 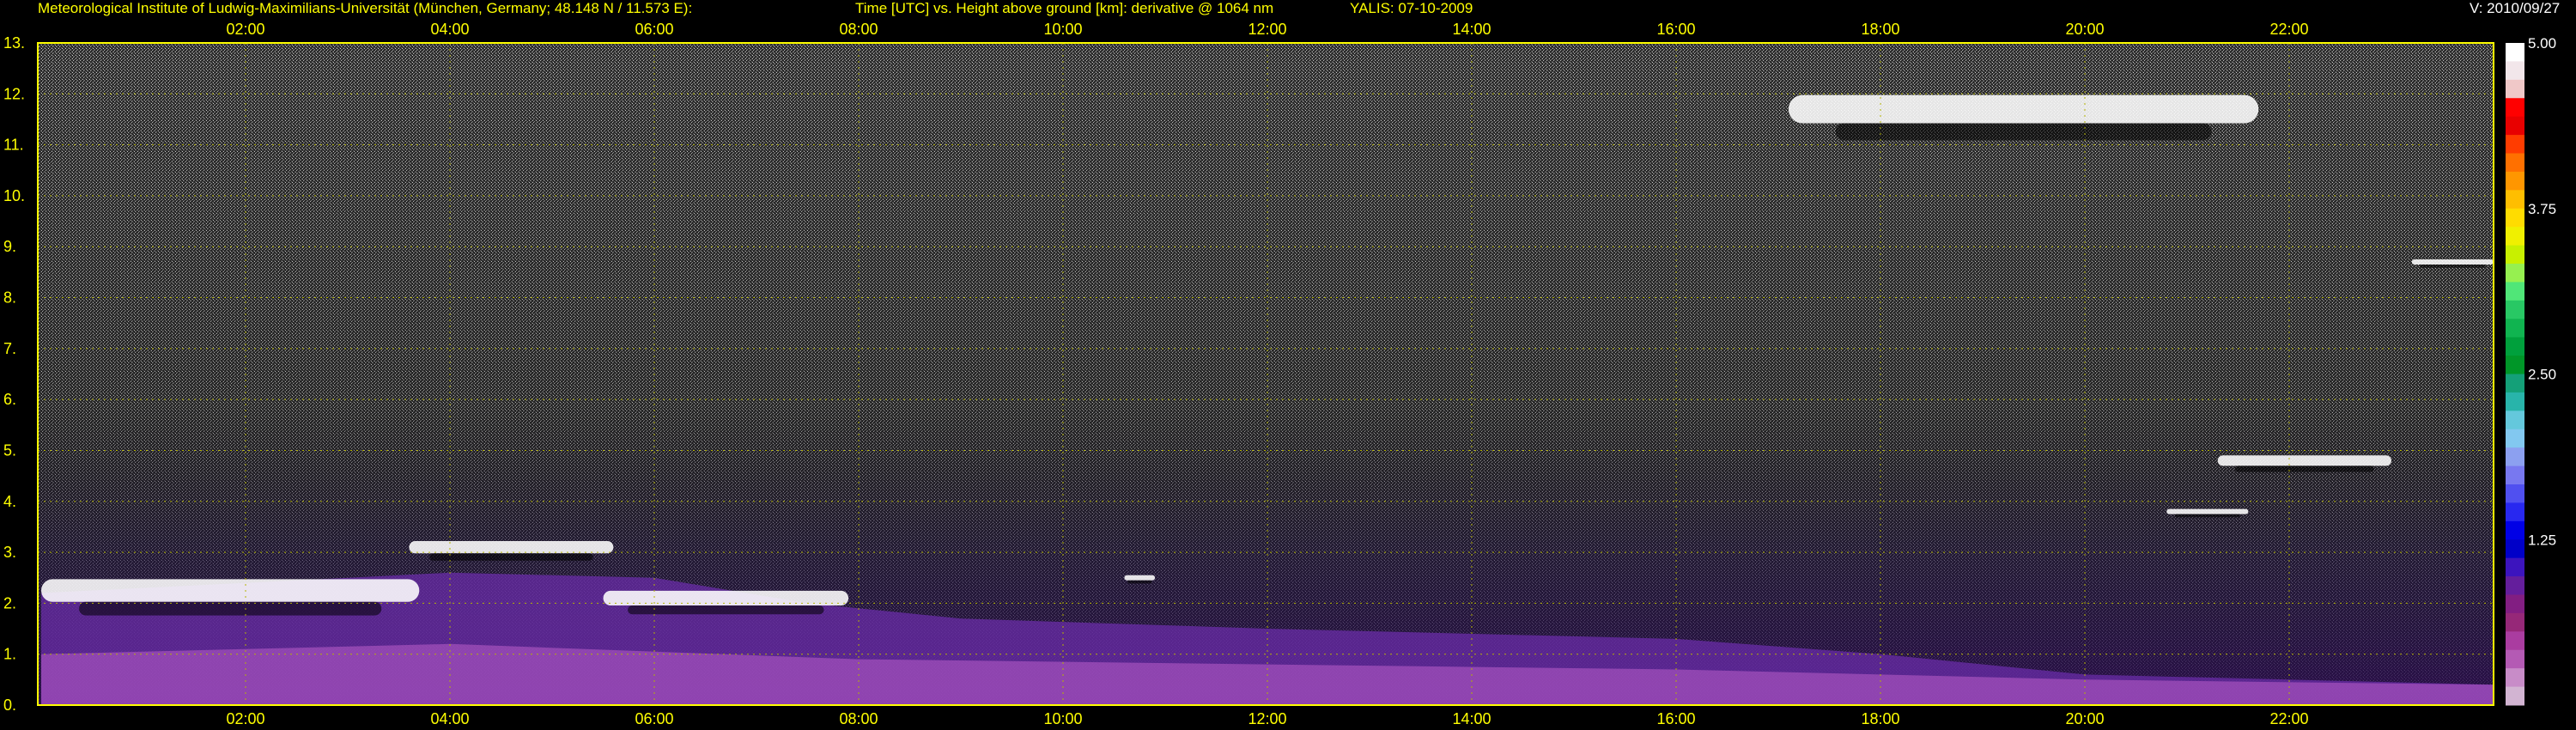 I want to click on x-tick-label-bottom: 16:00, so click(x=1675, y=718).